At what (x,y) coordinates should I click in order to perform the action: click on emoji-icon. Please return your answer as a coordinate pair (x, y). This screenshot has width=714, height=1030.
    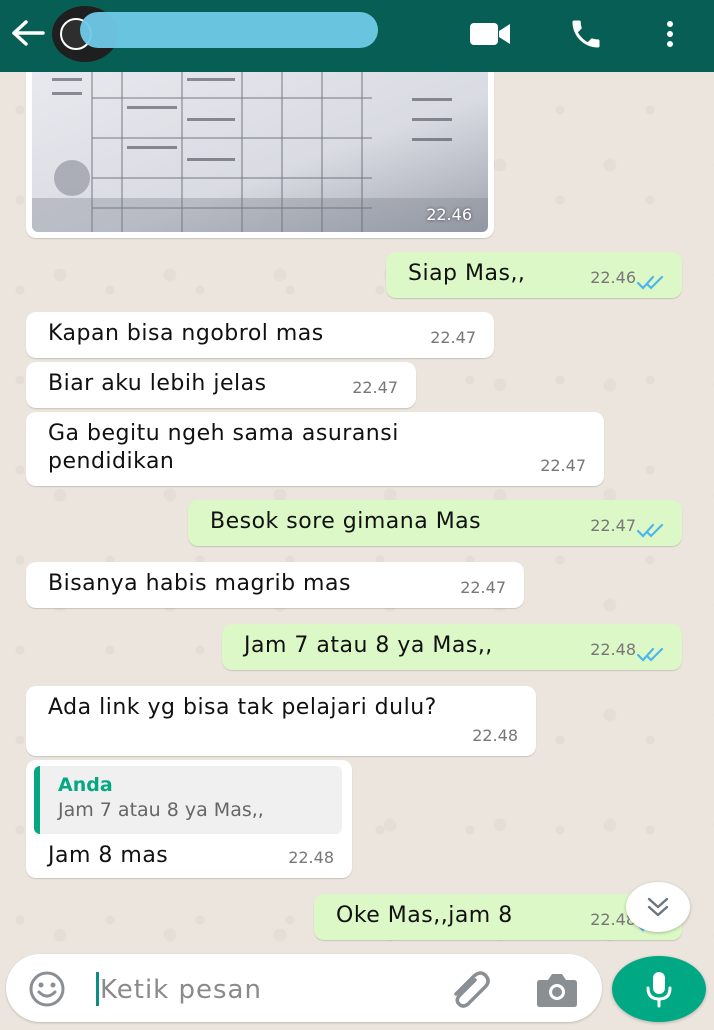
    Looking at the image, I should click on (47, 989).